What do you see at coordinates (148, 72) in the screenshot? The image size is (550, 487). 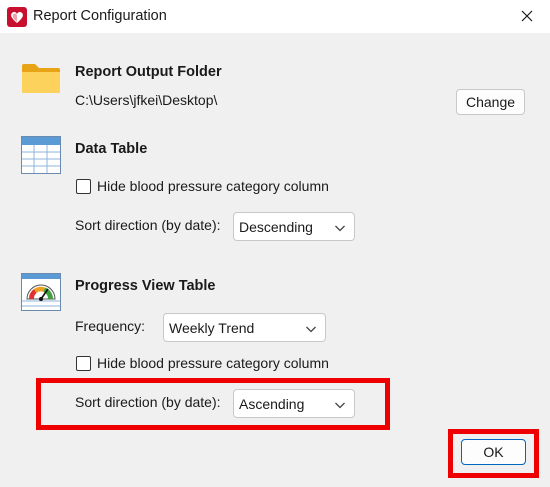 I see `output-folder-heading: Report Output Folder` at bounding box center [148, 72].